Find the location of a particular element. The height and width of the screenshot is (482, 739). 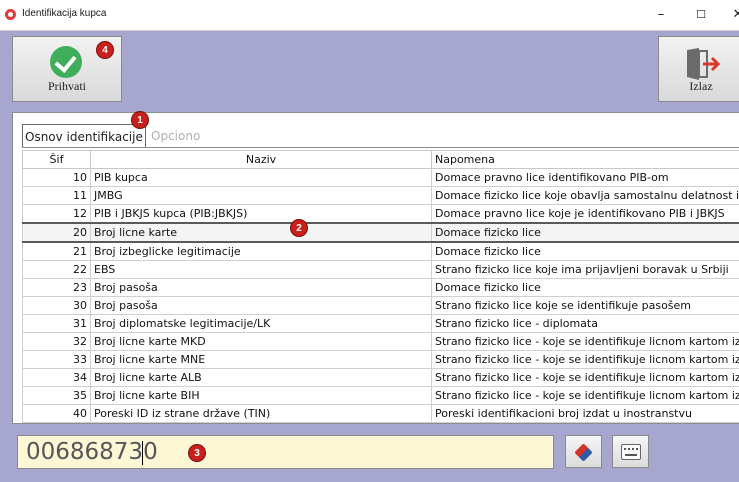

cell-naziv: Broj diplomatske legitimacije/LK is located at coordinates (261, 323).